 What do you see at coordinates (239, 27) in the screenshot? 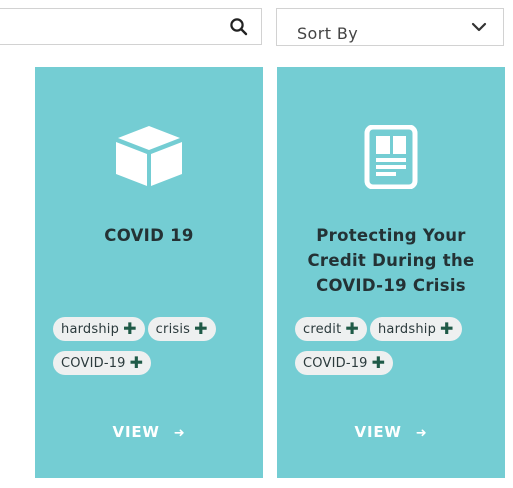
I see `search-icon` at bounding box center [239, 27].